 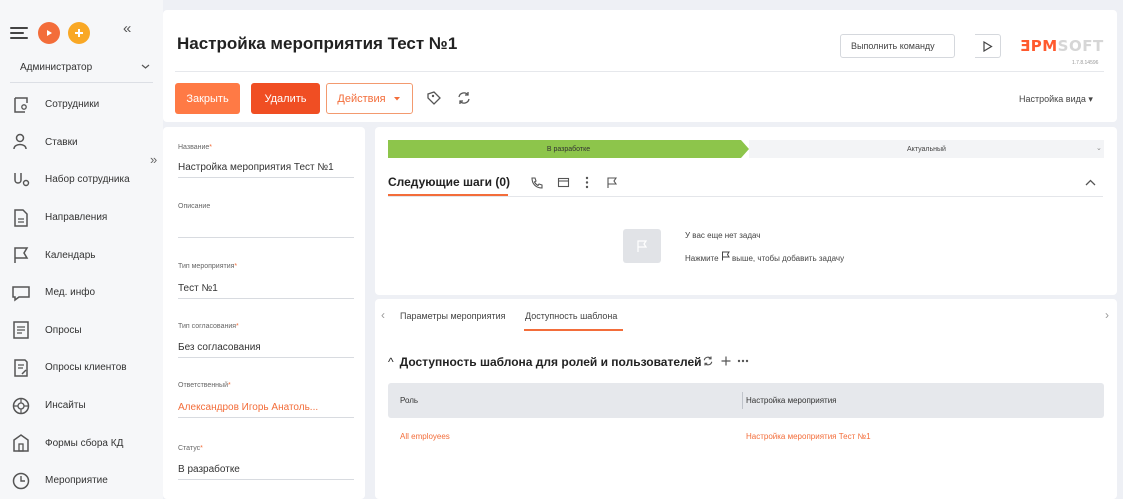 I want to click on active-tab-underline, so click(x=573, y=330).